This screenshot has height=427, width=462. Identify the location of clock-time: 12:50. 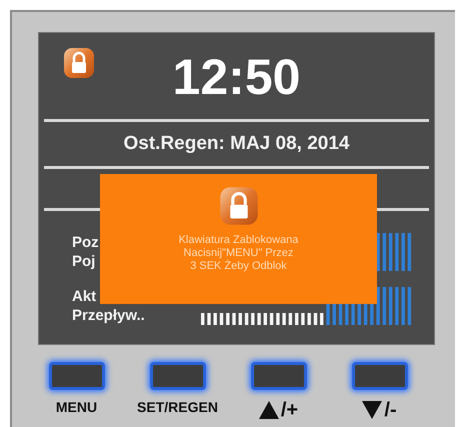
(236, 77).